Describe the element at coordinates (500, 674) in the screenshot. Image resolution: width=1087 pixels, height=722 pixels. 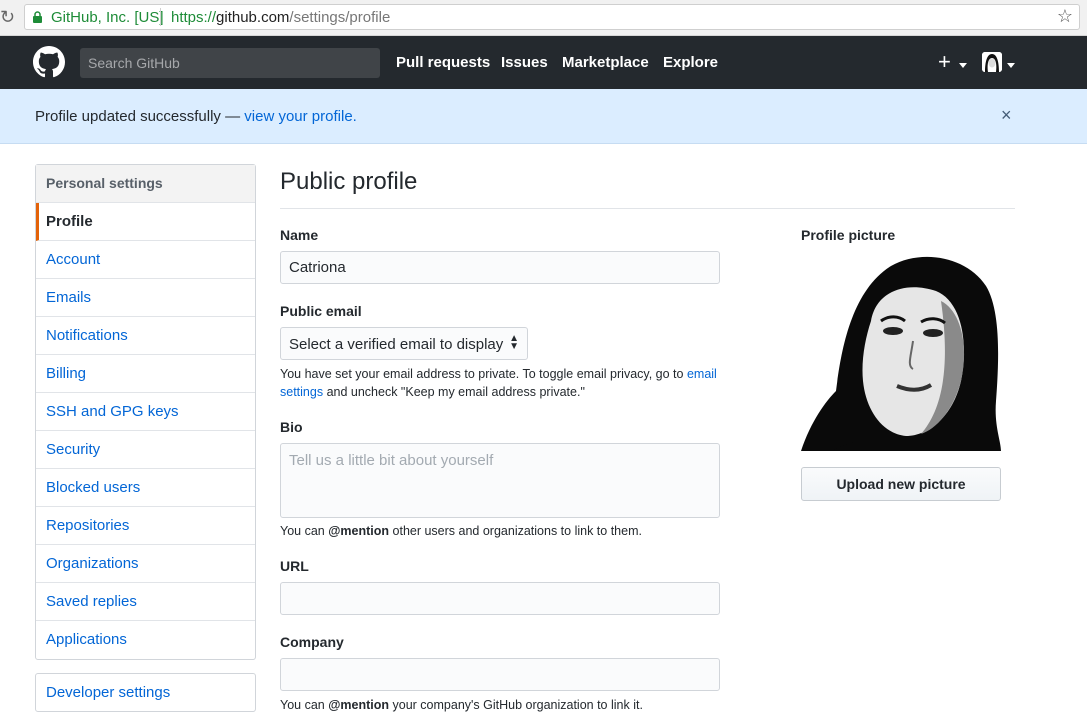
I see `company-input` at that location.